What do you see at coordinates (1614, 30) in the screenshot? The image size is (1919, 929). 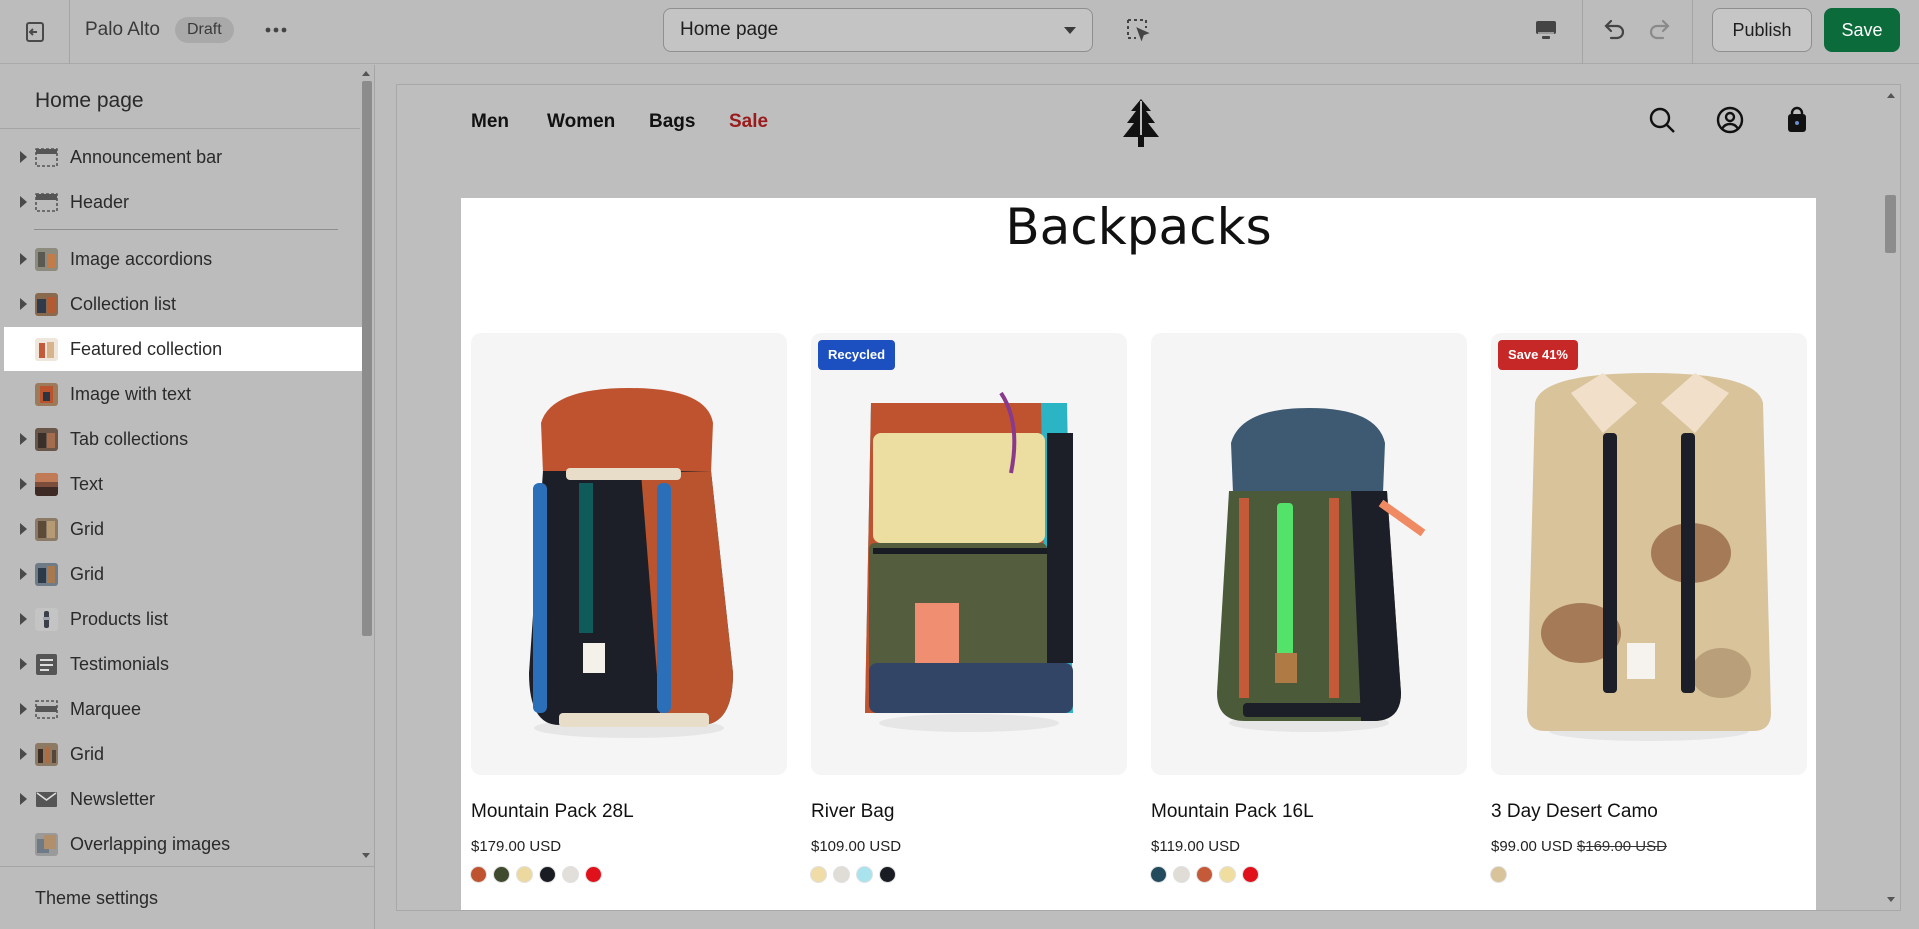 I see `undo-button` at bounding box center [1614, 30].